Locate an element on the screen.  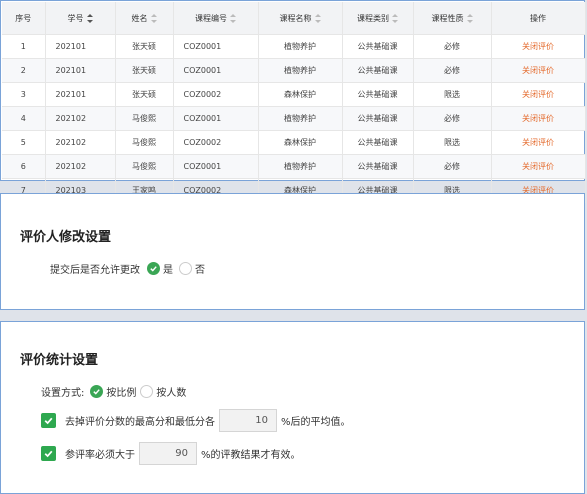
table-row: 1 202101 张天硕 COZ0001 植物养护 公共基础课 必修 关闭评价 is located at coordinates (294, 46).